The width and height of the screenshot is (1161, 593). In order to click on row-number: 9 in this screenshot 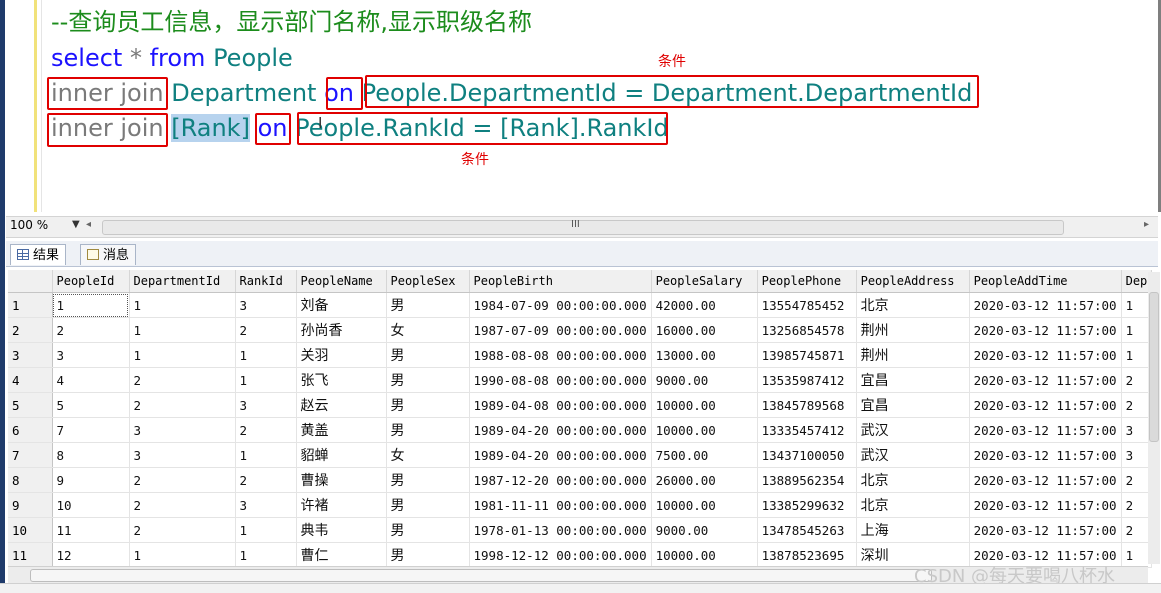, I will do `click(30, 505)`.